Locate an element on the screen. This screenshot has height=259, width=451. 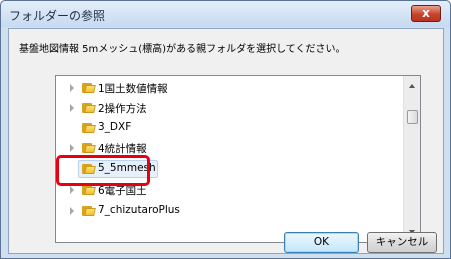
vertical-scrollbar is located at coordinates (411, 159).